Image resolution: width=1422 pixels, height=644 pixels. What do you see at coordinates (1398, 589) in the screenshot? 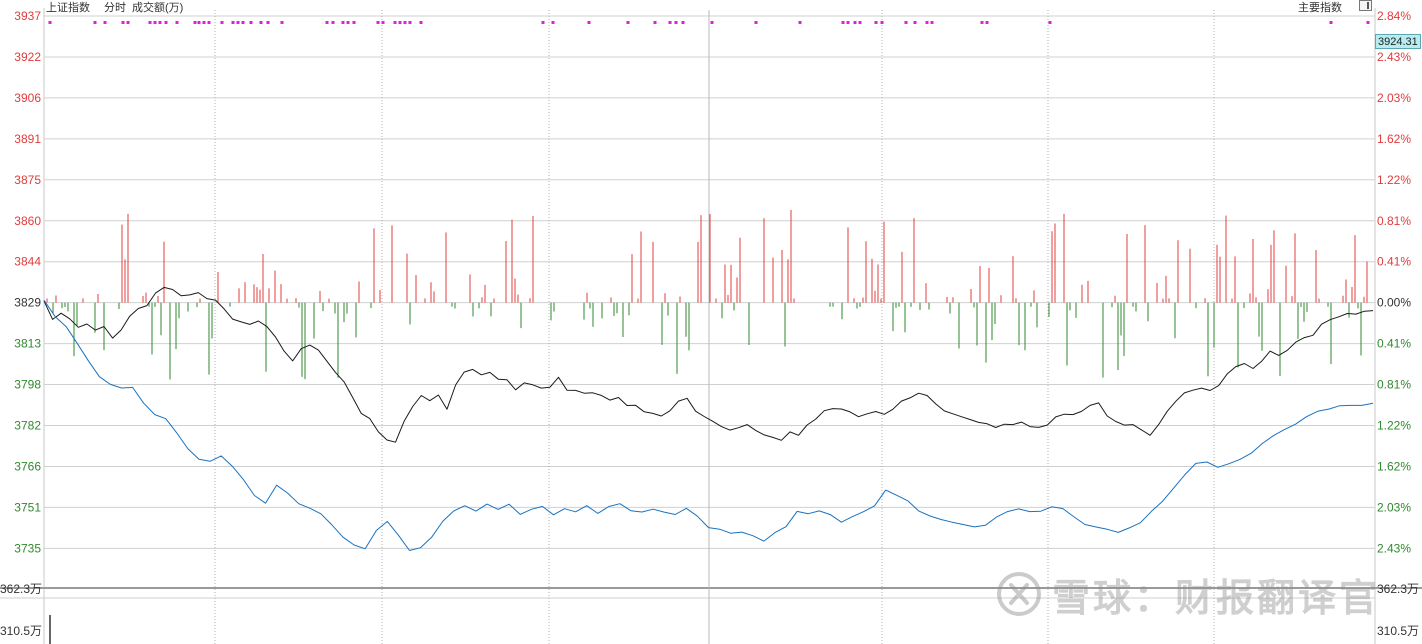
I see `volume-label-right-top: 362.3万` at bounding box center [1398, 589].